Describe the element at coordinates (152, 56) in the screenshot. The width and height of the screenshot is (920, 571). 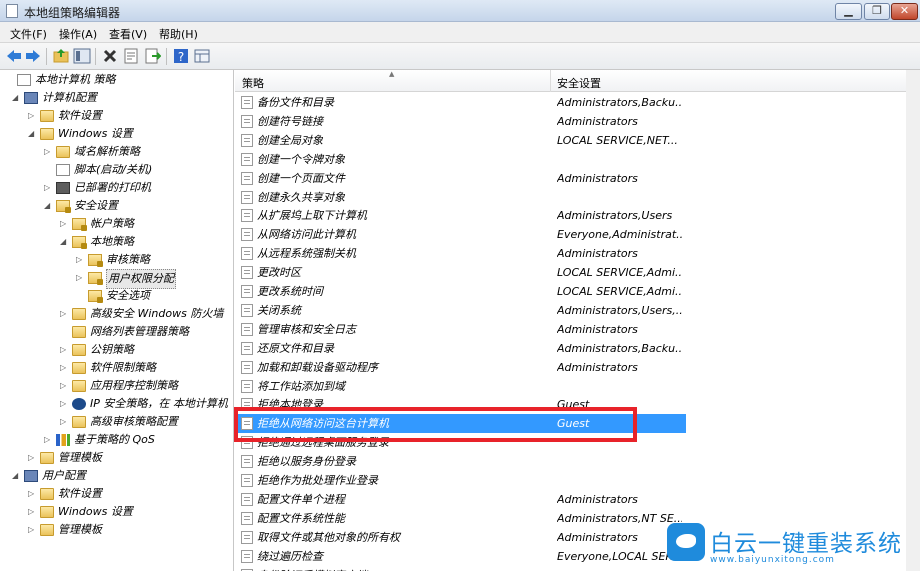
I see `export-icon` at that location.